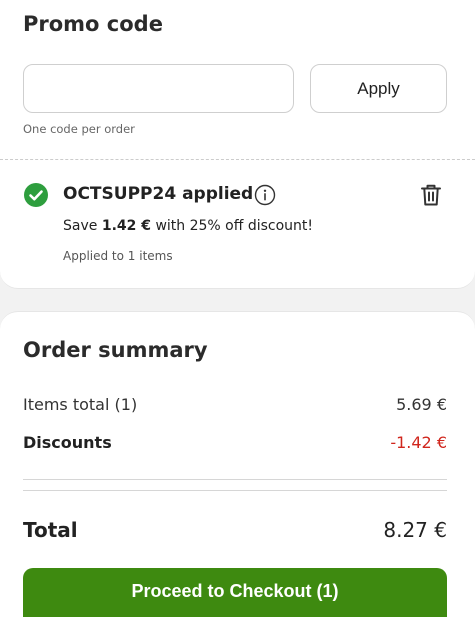 The width and height of the screenshot is (475, 617). Describe the element at coordinates (232, 226) in the screenshot. I see `save-suffix: with 25% off discount!` at that location.